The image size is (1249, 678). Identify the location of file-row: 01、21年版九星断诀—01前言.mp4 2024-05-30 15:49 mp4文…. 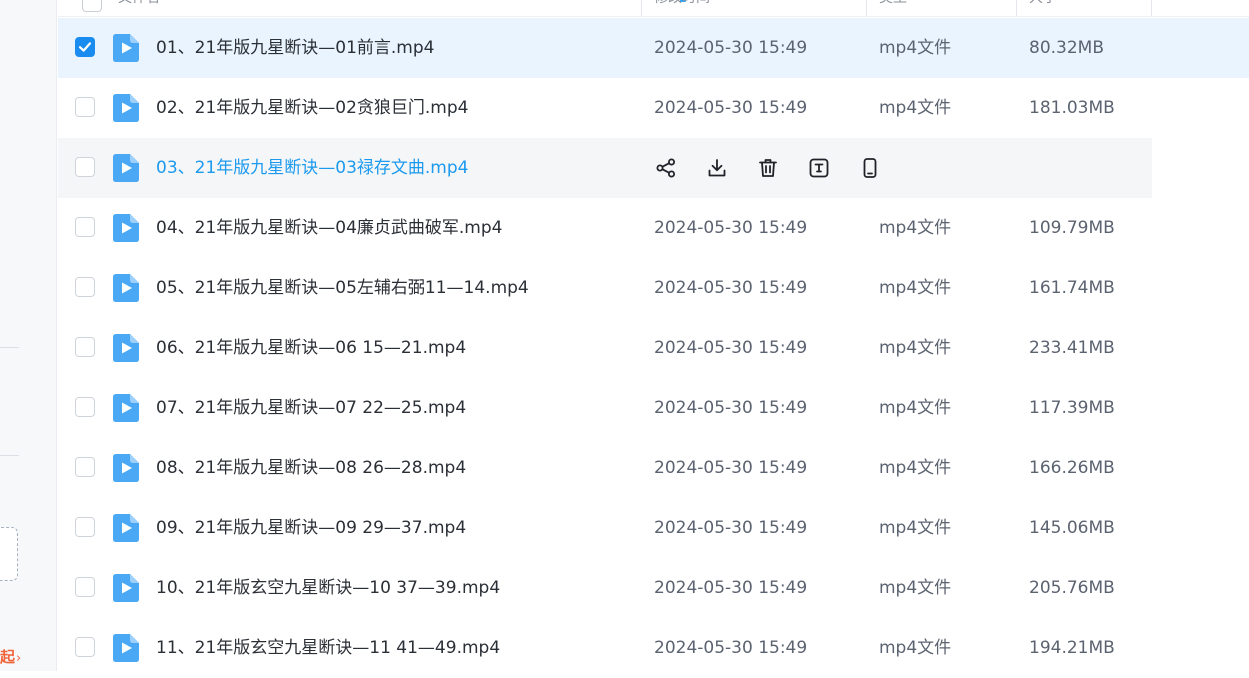
(653, 48).